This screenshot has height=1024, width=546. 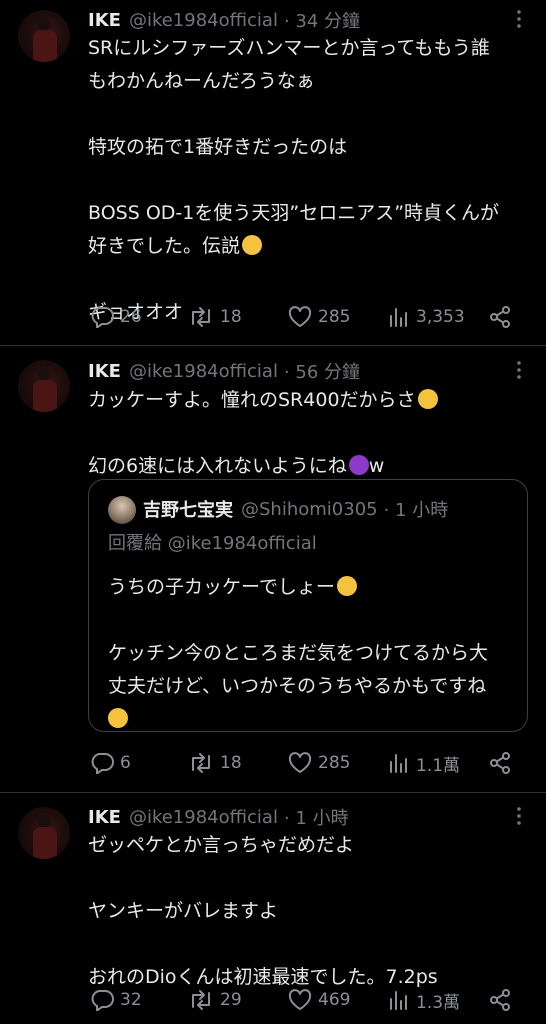 I want to click on post-line: うちの子カッケーでしょー, so click(x=313, y=587).